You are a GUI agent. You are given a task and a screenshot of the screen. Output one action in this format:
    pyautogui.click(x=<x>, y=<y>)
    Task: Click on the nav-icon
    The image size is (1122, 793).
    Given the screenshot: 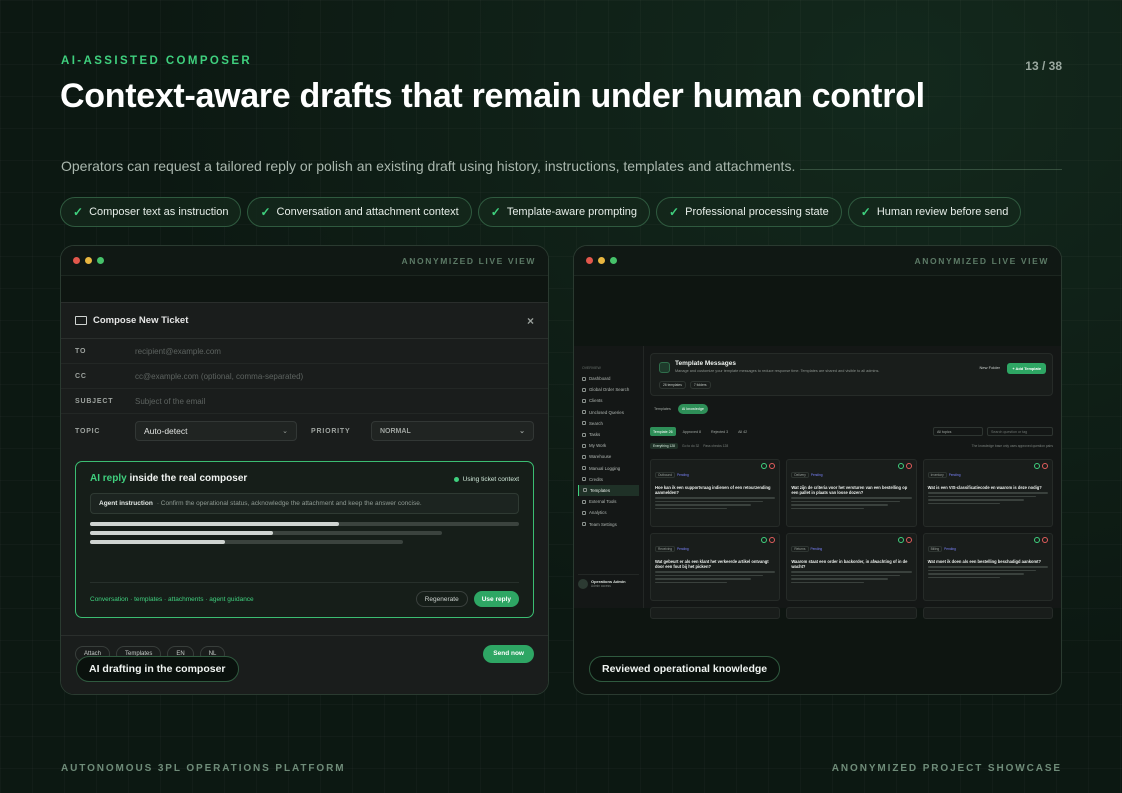 What is the action you would take?
    pyautogui.click(x=584, y=389)
    